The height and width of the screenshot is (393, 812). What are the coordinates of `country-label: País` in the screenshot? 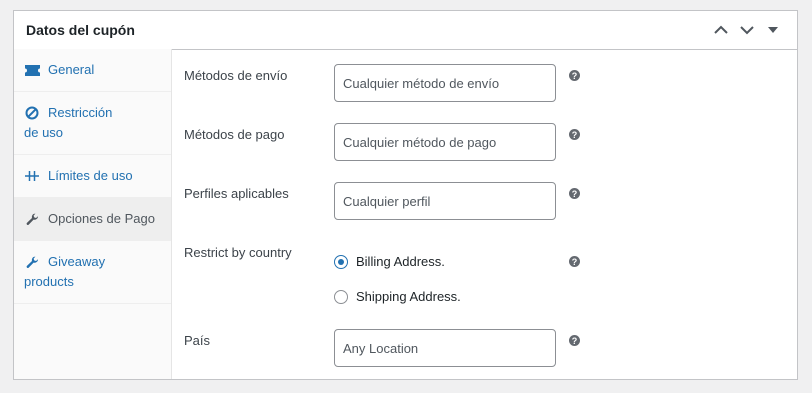 It's located at (197, 340).